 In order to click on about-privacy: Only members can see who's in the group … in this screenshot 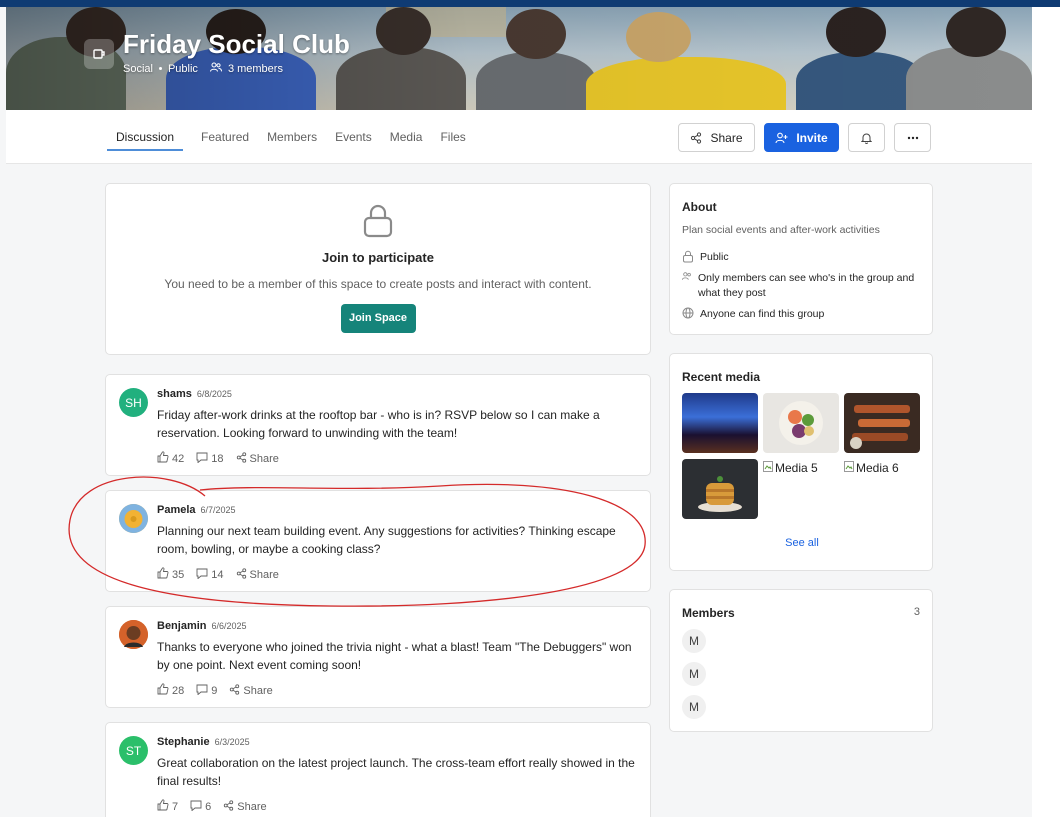, I will do `click(806, 285)`.